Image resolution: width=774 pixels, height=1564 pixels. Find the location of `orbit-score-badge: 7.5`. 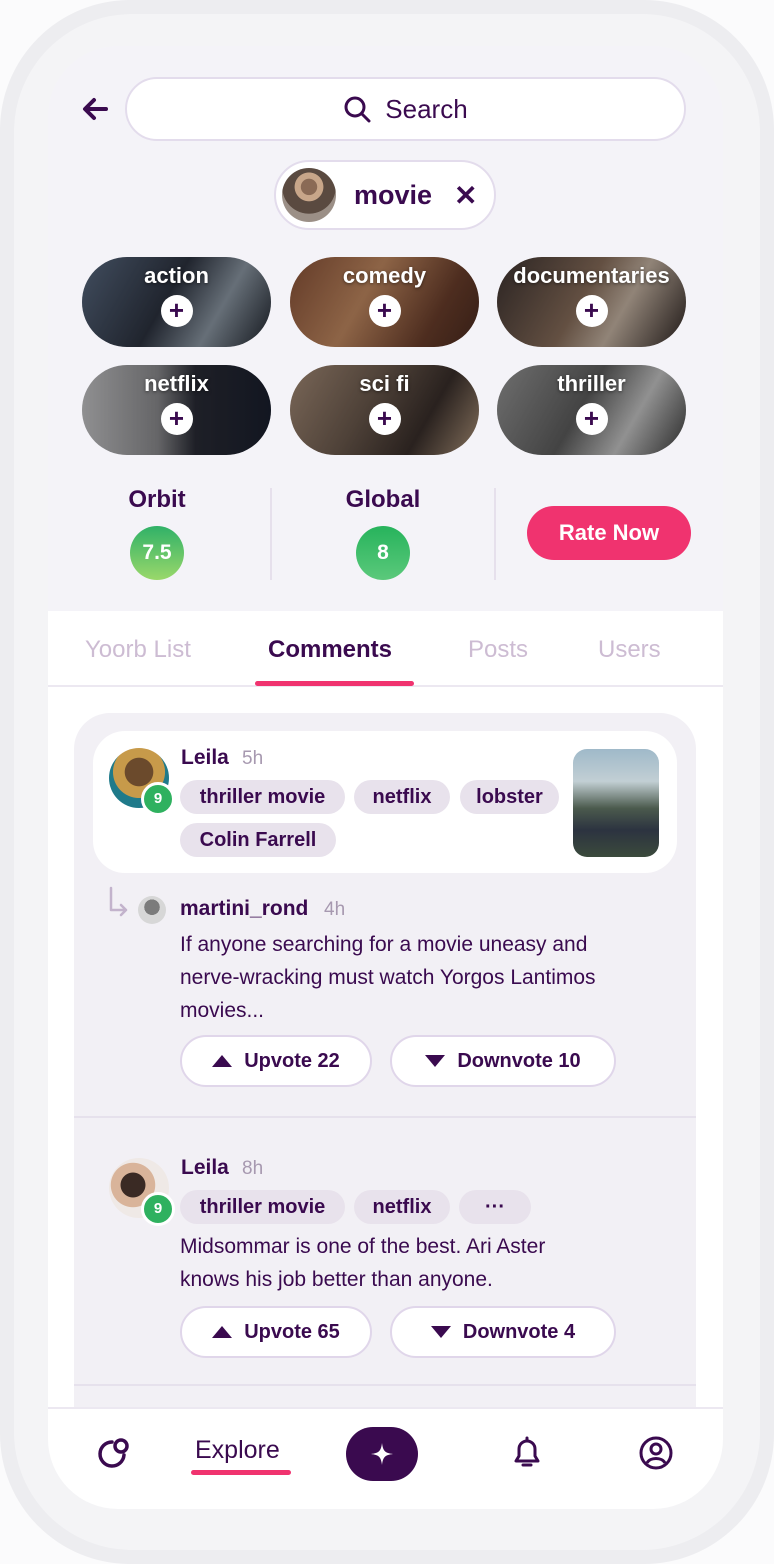

orbit-score-badge: 7.5 is located at coordinates (157, 553).